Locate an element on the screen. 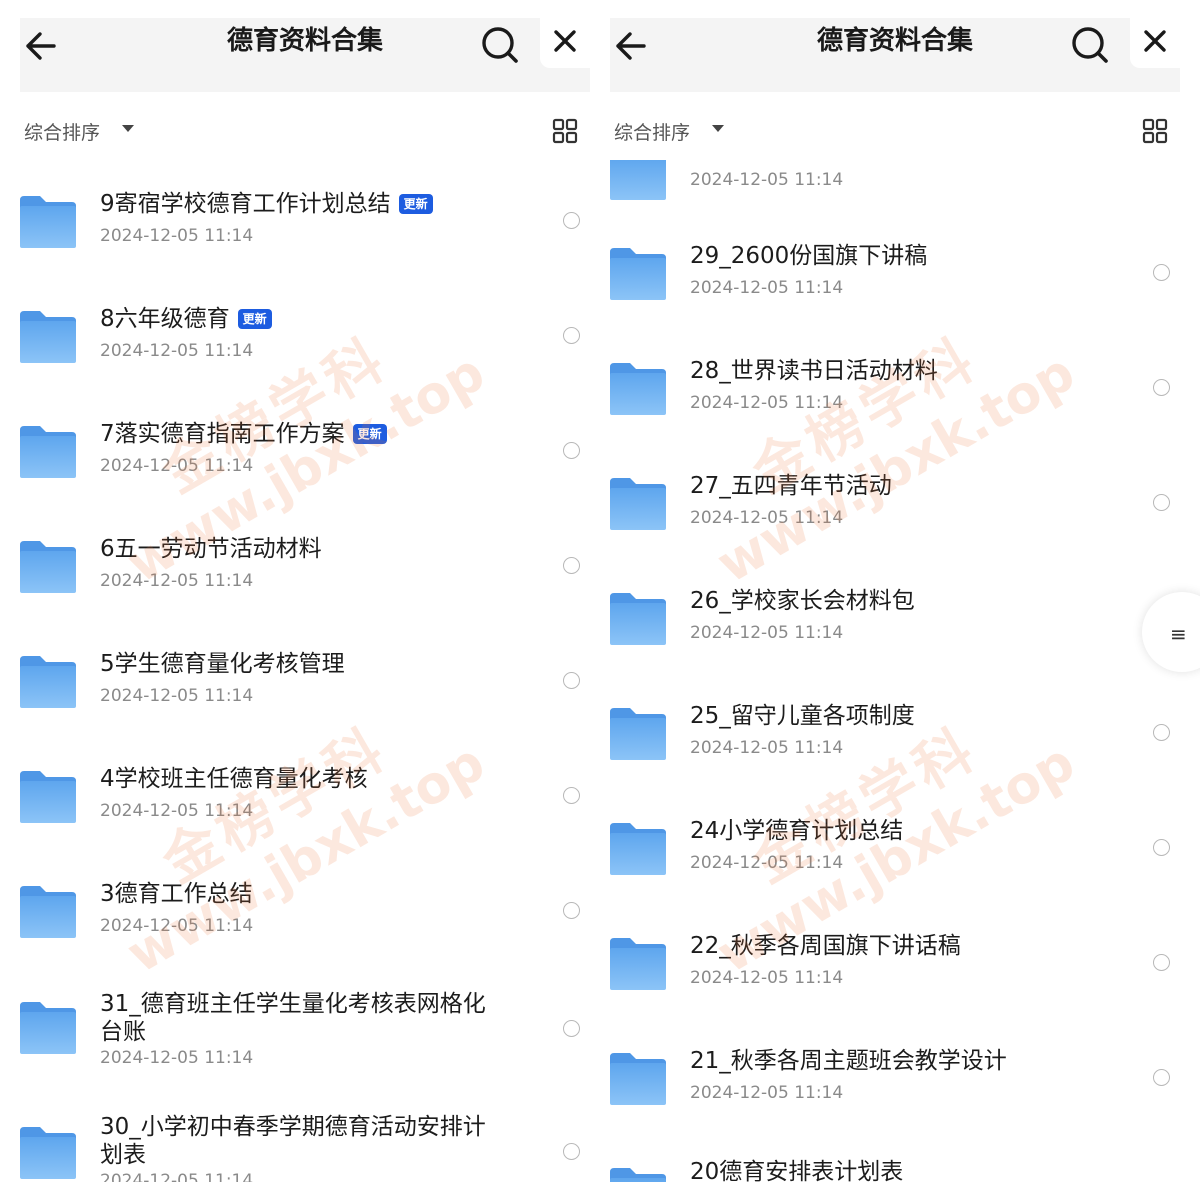 The width and height of the screenshot is (1200, 1200). list-menu-icon: ≡ is located at coordinates (1178, 634).